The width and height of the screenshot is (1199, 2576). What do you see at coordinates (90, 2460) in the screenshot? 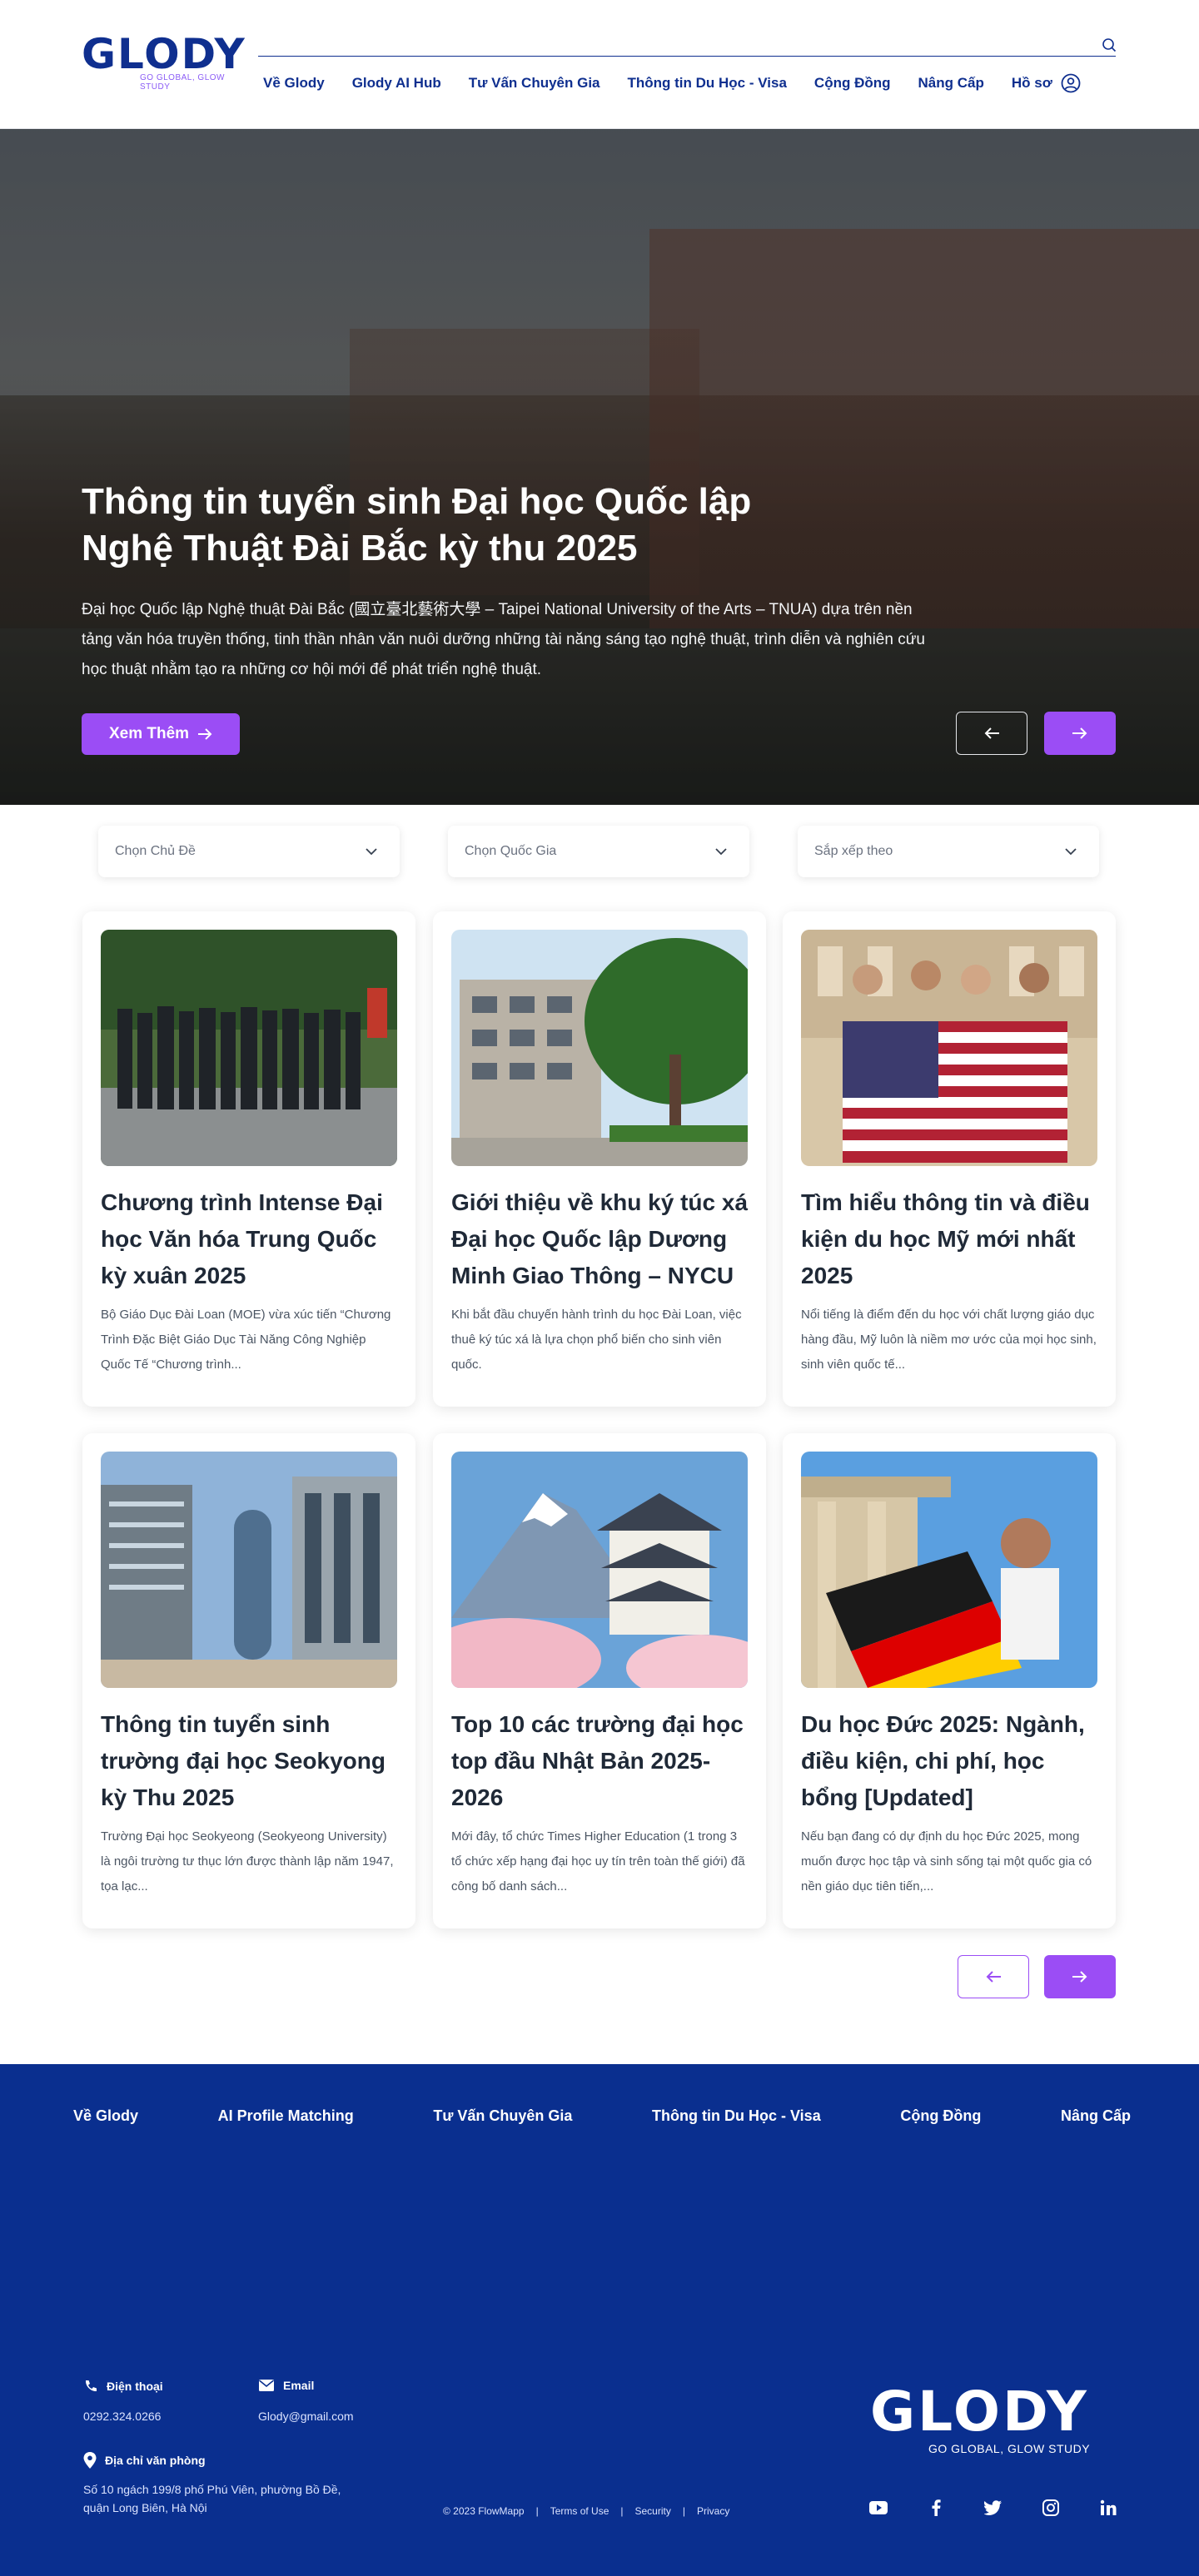
I see `location-pin-icon` at bounding box center [90, 2460].